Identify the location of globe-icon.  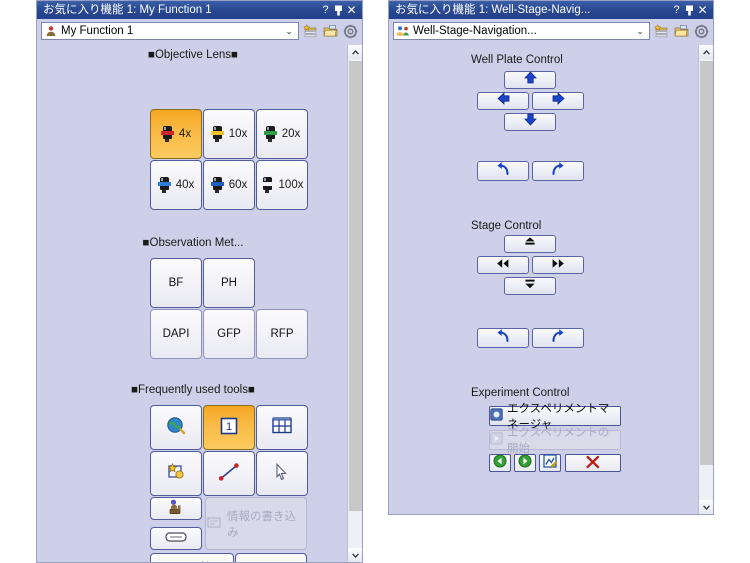
(176, 427).